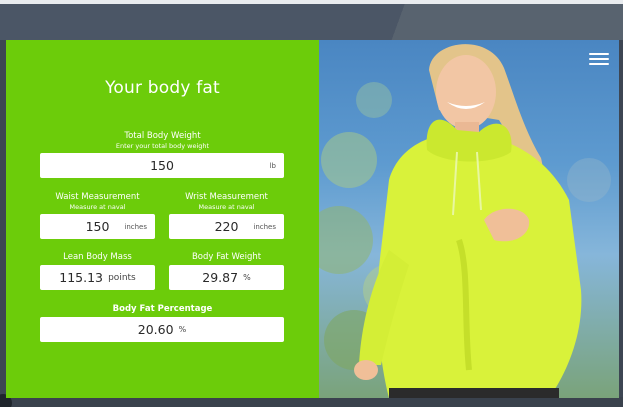 The width and height of the screenshot is (623, 407). I want to click on fat-weight-value: 29.87, so click(220, 277).